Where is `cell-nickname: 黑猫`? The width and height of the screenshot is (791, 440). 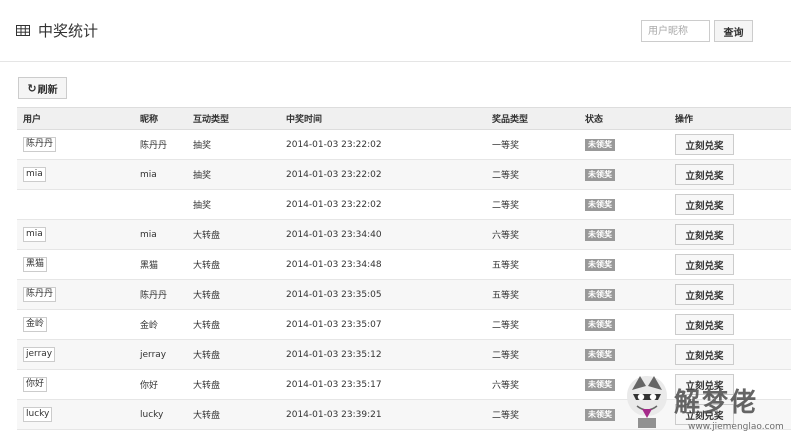
cell-nickname: 黑猫 is located at coordinates (160, 264).